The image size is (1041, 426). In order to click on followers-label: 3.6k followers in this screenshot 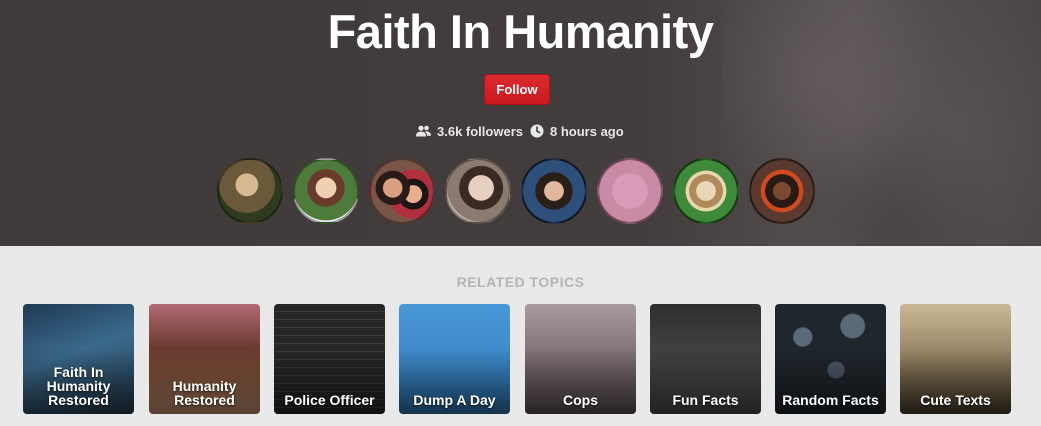, I will do `click(480, 131)`.